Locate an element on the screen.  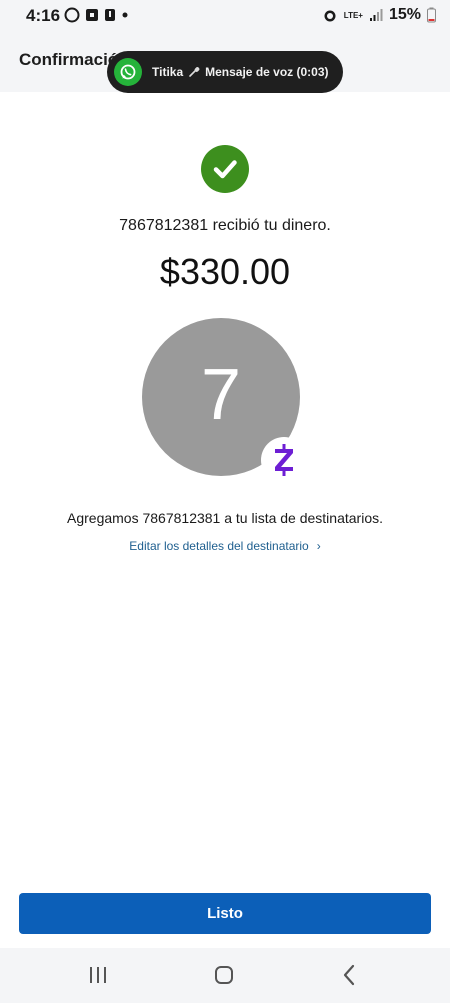
battery-icon is located at coordinates (431, 15).